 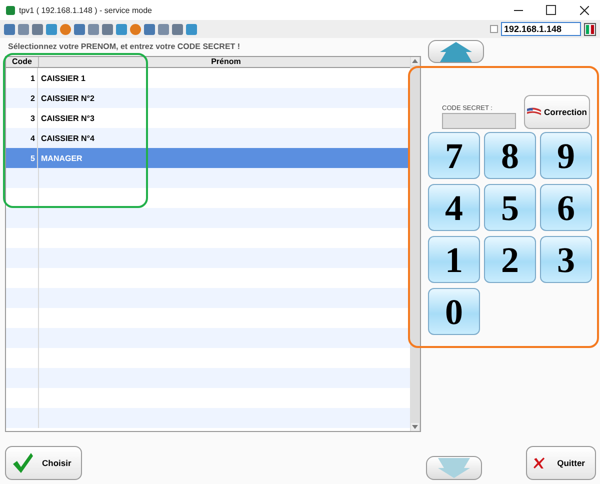 I want to click on number-key: 0, so click(x=454, y=311).